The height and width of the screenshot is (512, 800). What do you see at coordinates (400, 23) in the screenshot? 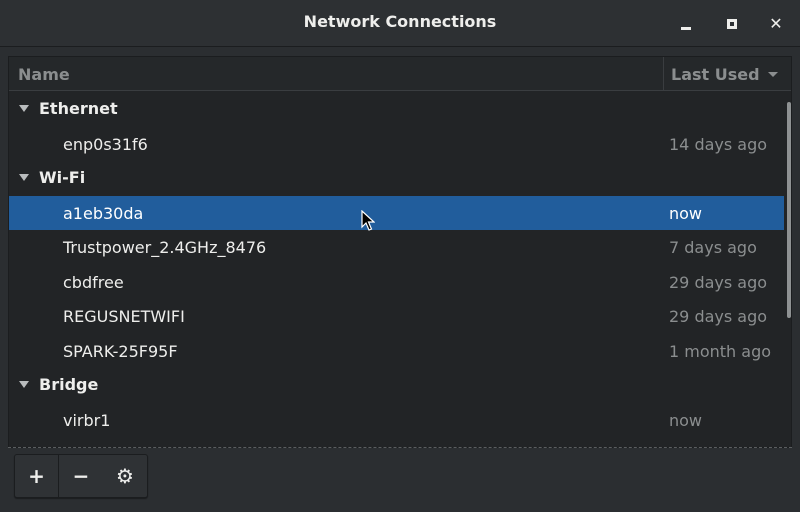
I see `title-bar: Network Connections ✕` at bounding box center [400, 23].